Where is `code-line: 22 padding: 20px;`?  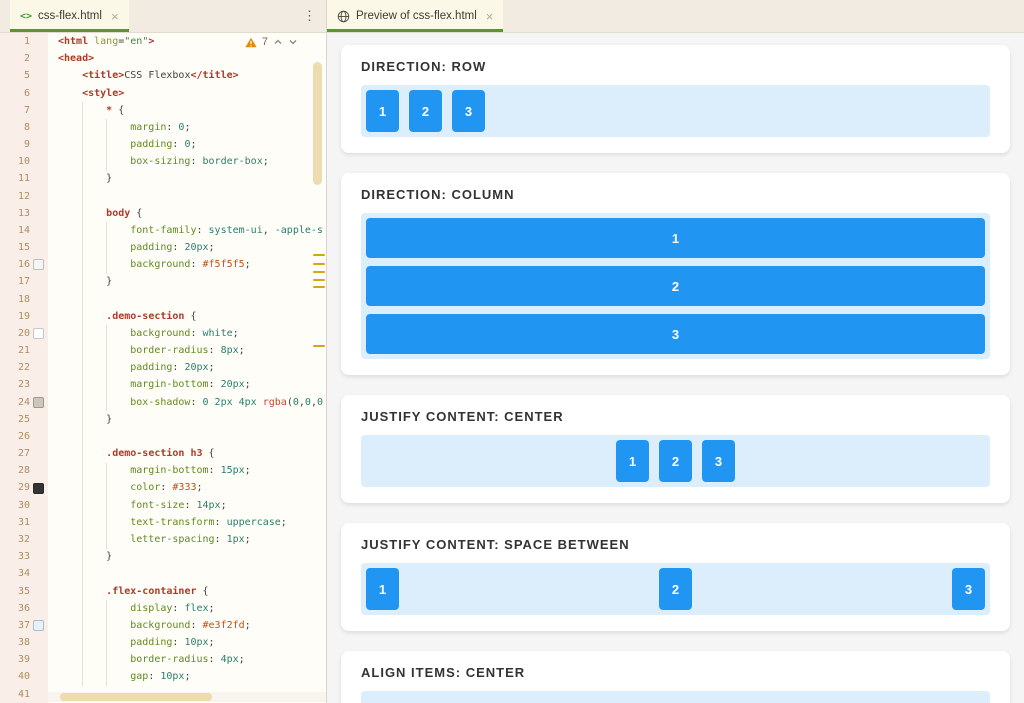 code-line: 22 padding: 20px; is located at coordinates (163, 368).